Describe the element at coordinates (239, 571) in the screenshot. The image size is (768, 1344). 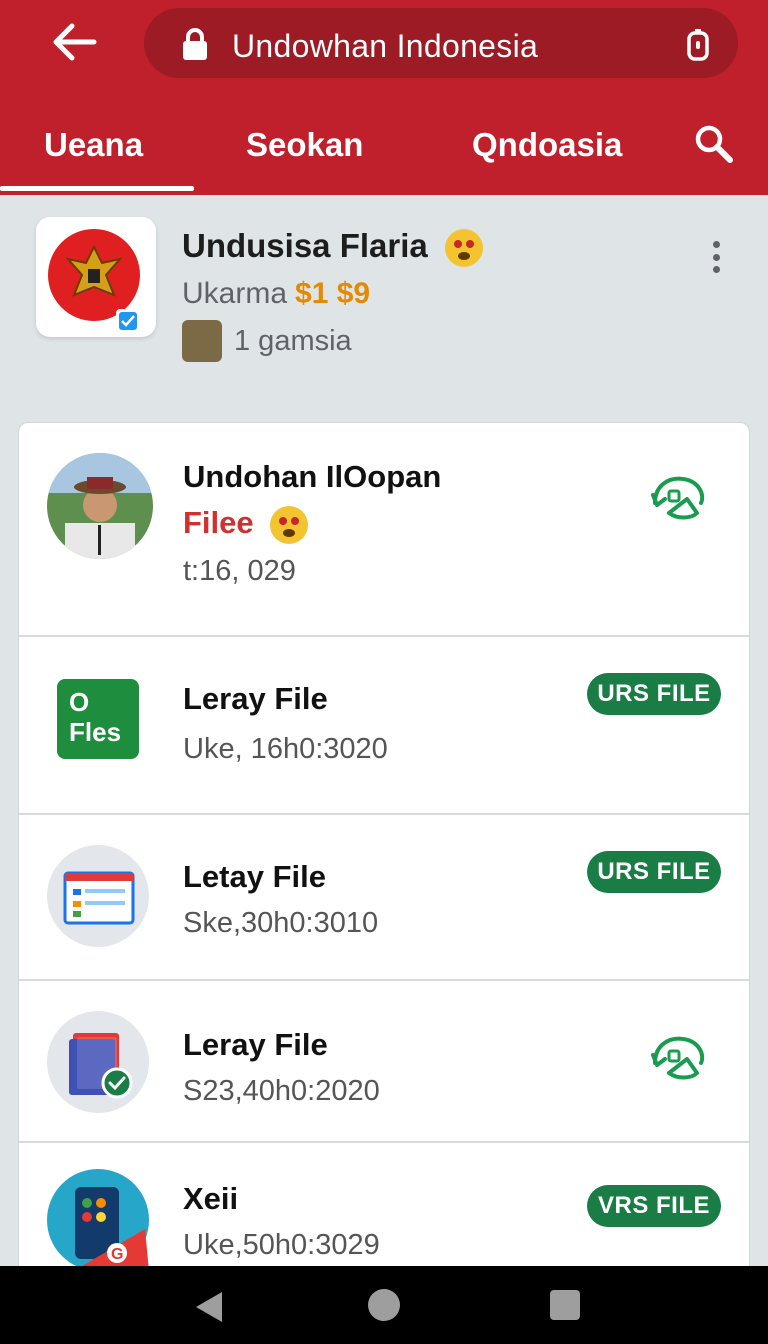
I see `item-subtitle: t:16, 029` at that location.